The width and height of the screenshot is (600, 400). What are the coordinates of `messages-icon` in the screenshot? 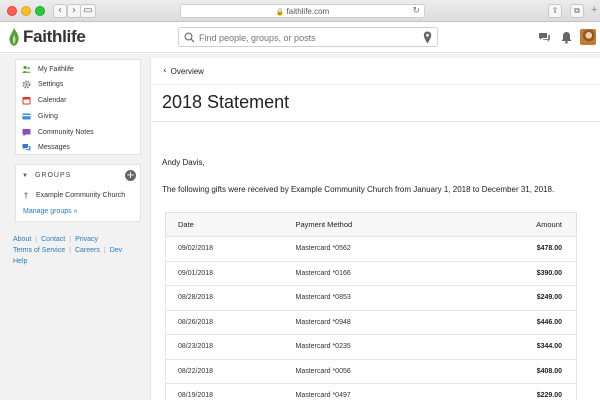 It's located at (26, 147).